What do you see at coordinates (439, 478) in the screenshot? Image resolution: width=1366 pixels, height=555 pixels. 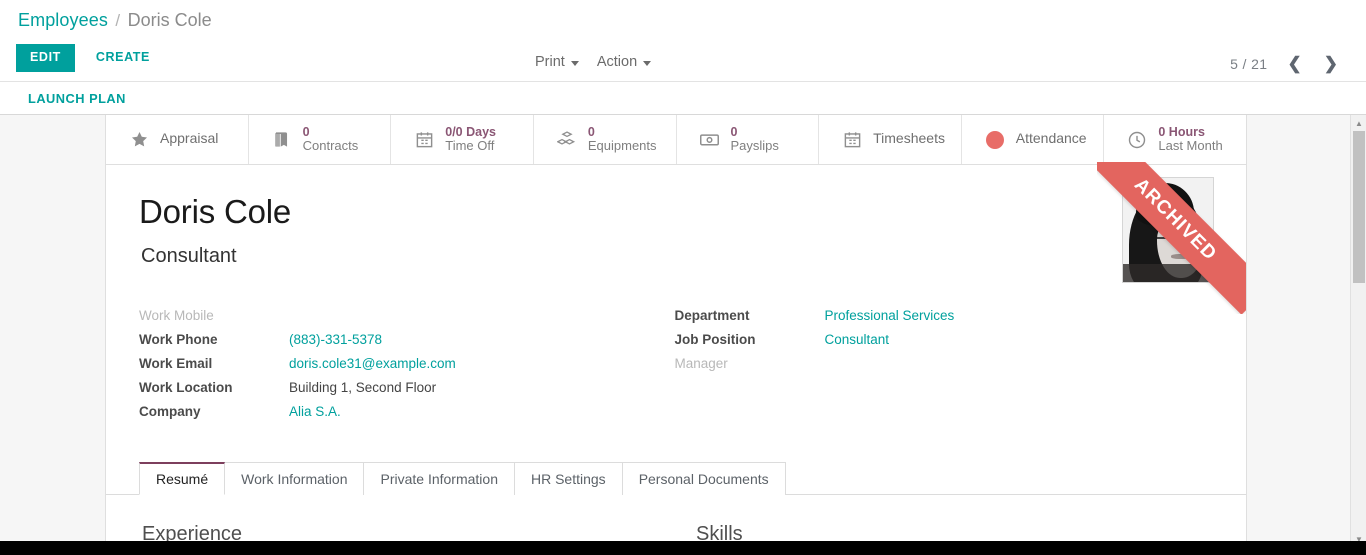 I see `tab-private-information: Private Information` at bounding box center [439, 478].